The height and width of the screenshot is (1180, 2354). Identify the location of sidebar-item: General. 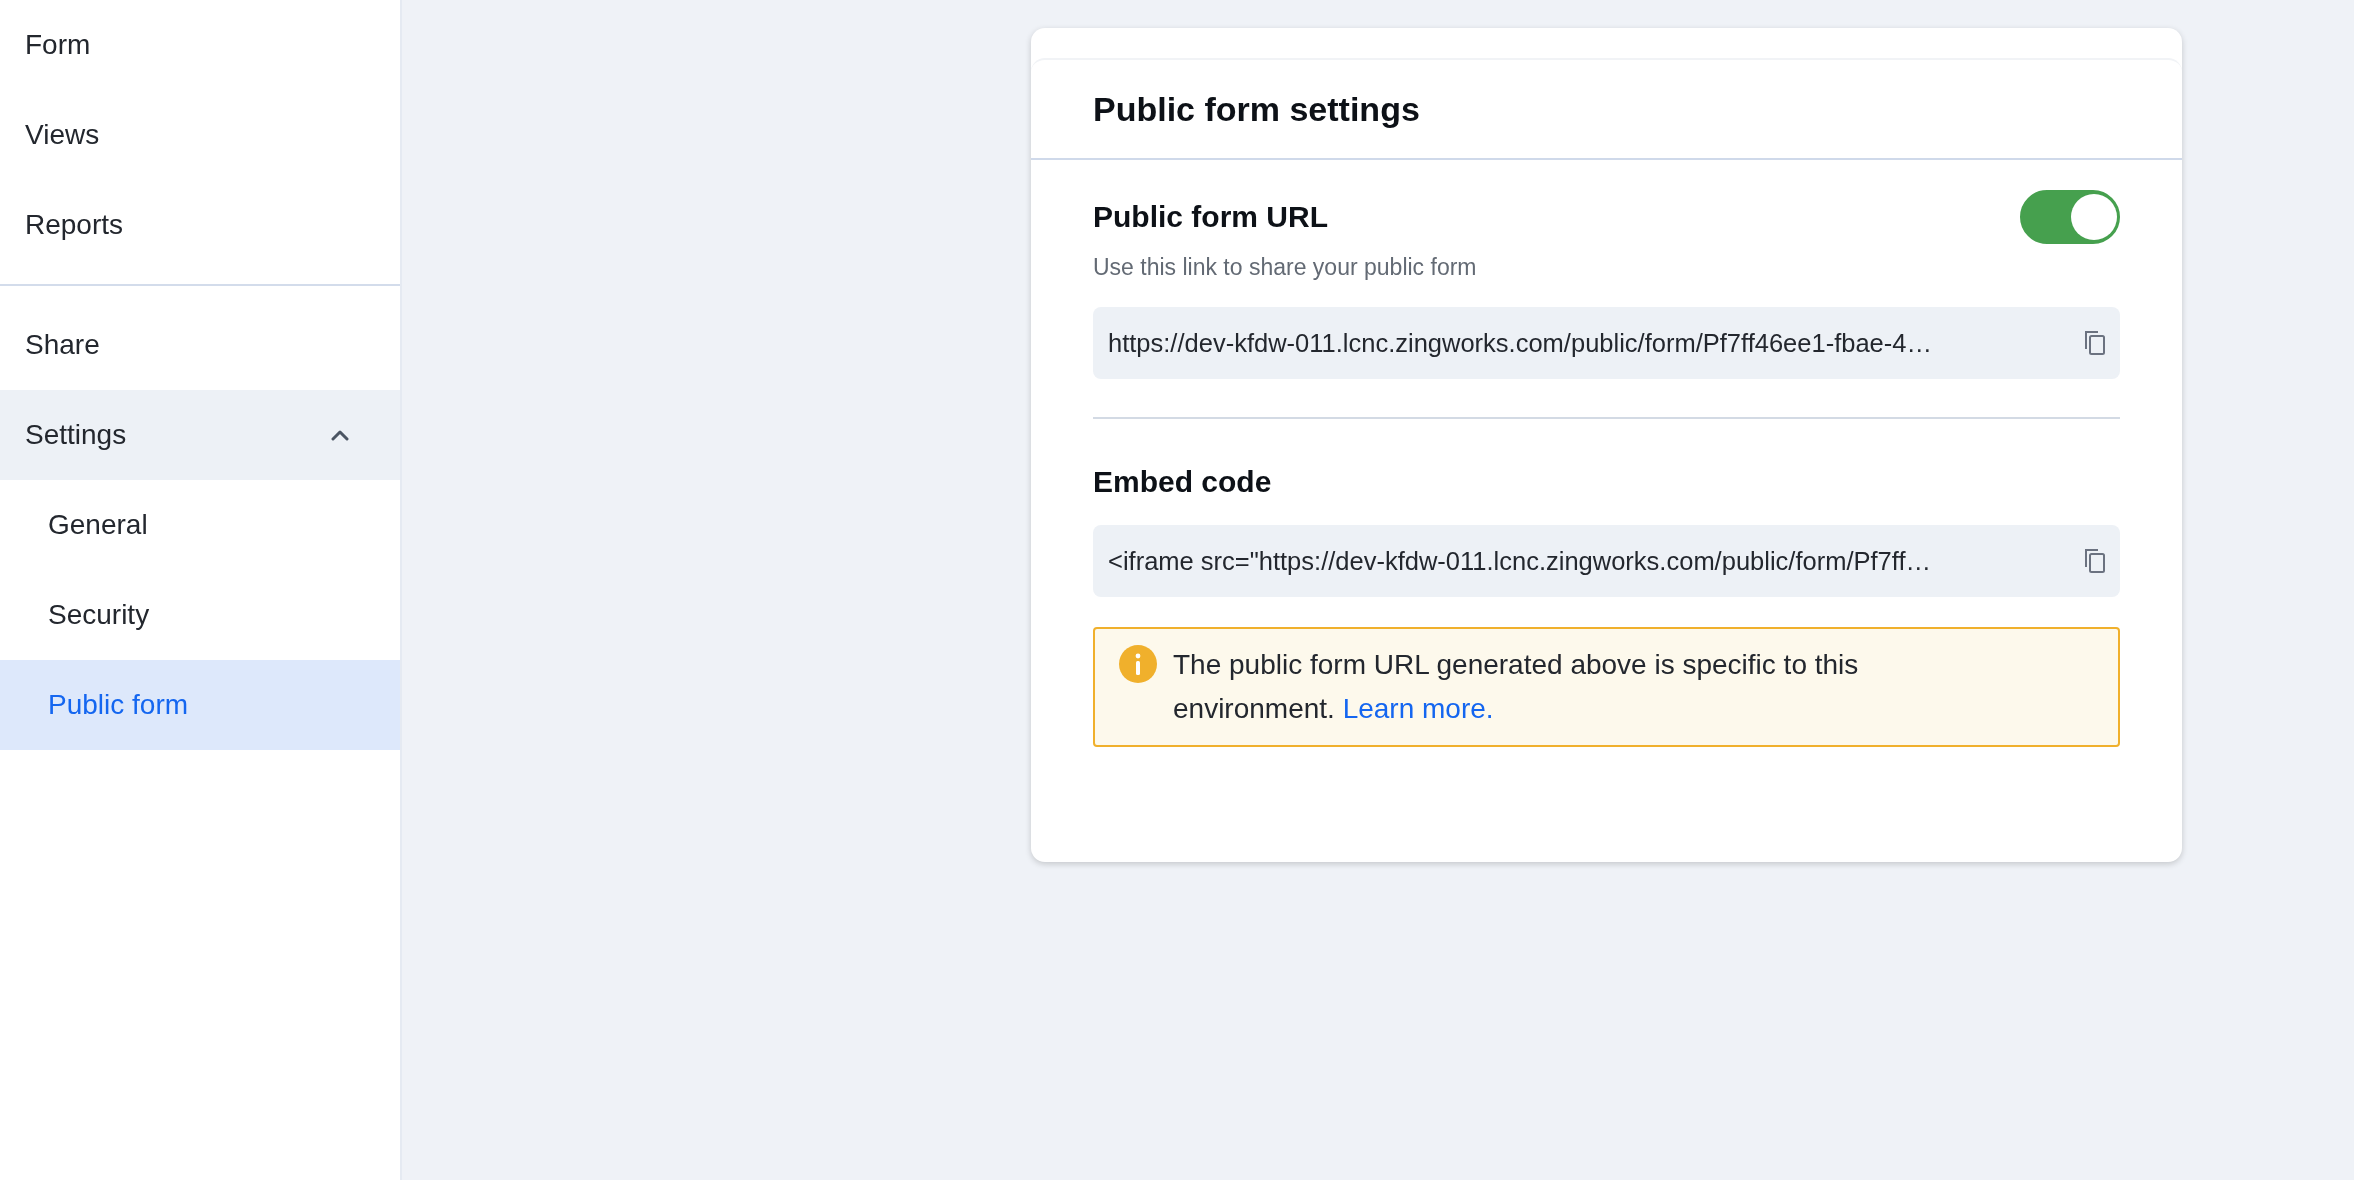
(200, 525).